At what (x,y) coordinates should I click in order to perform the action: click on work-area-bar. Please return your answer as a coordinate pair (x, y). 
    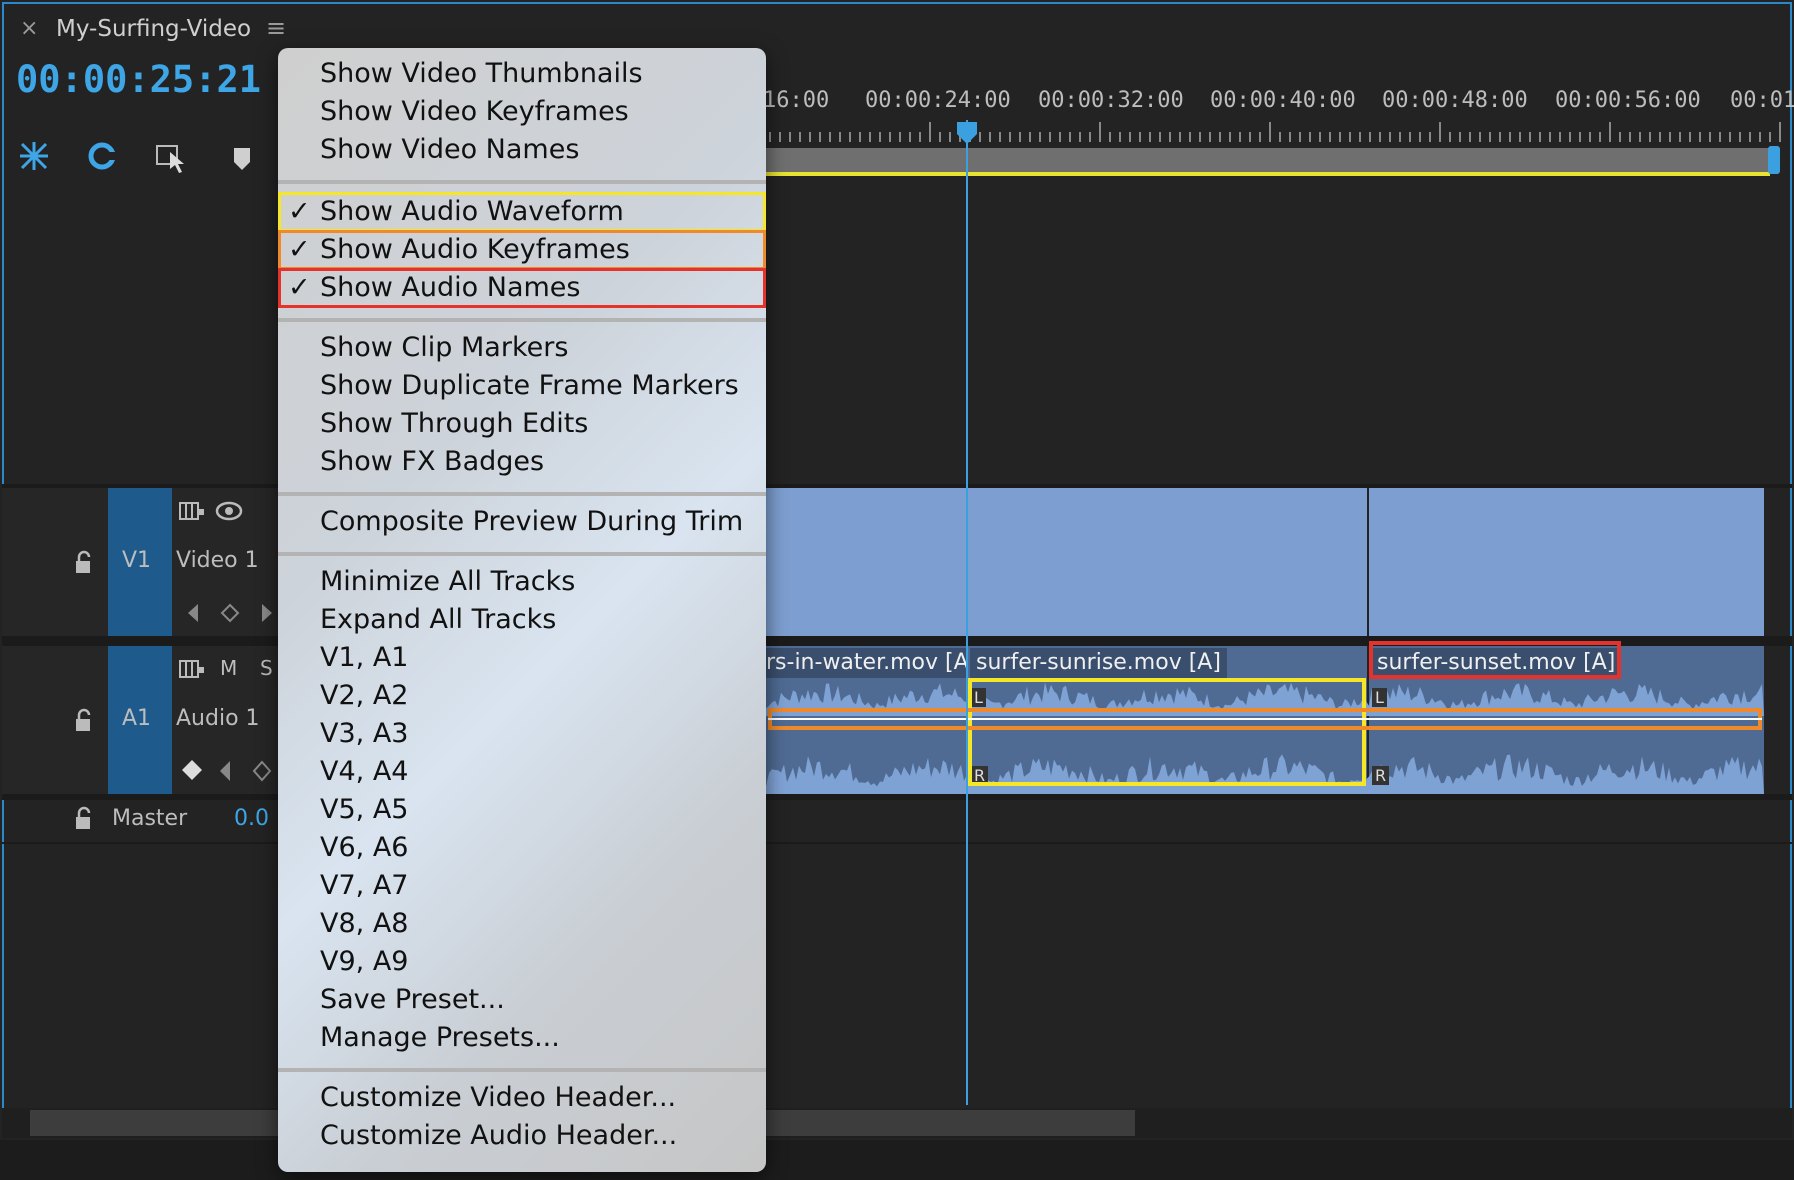
    Looking at the image, I should click on (1265, 161).